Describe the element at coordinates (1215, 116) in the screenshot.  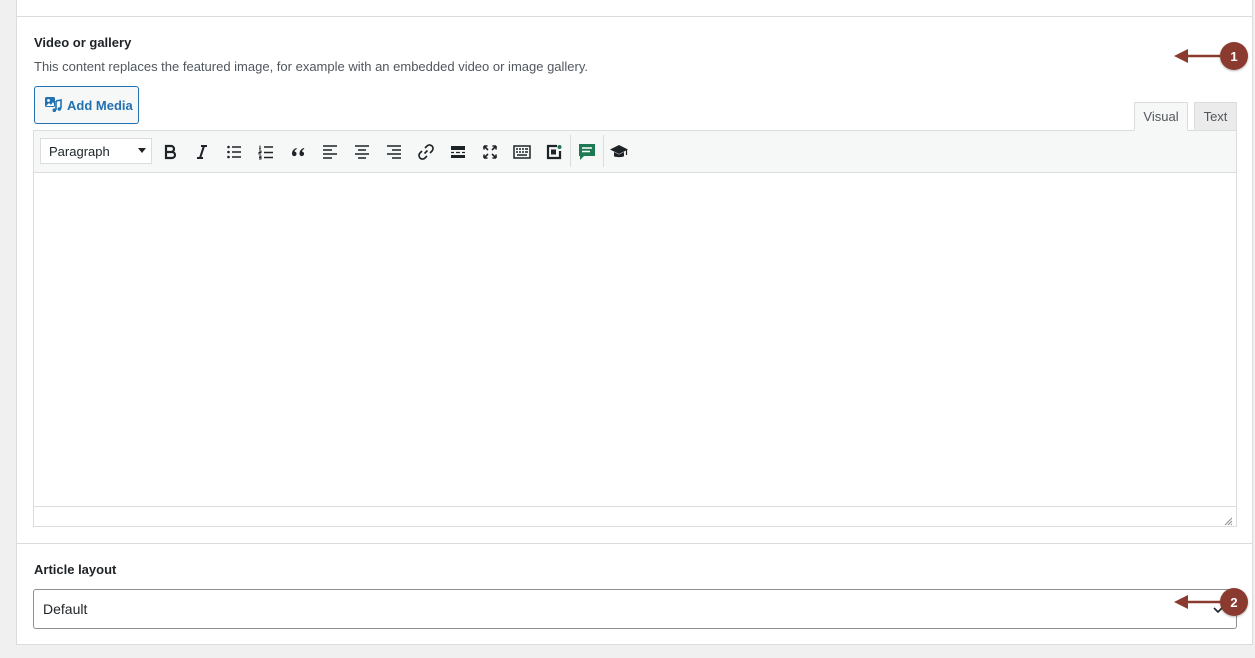
I see `tab-text: Text` at that location.